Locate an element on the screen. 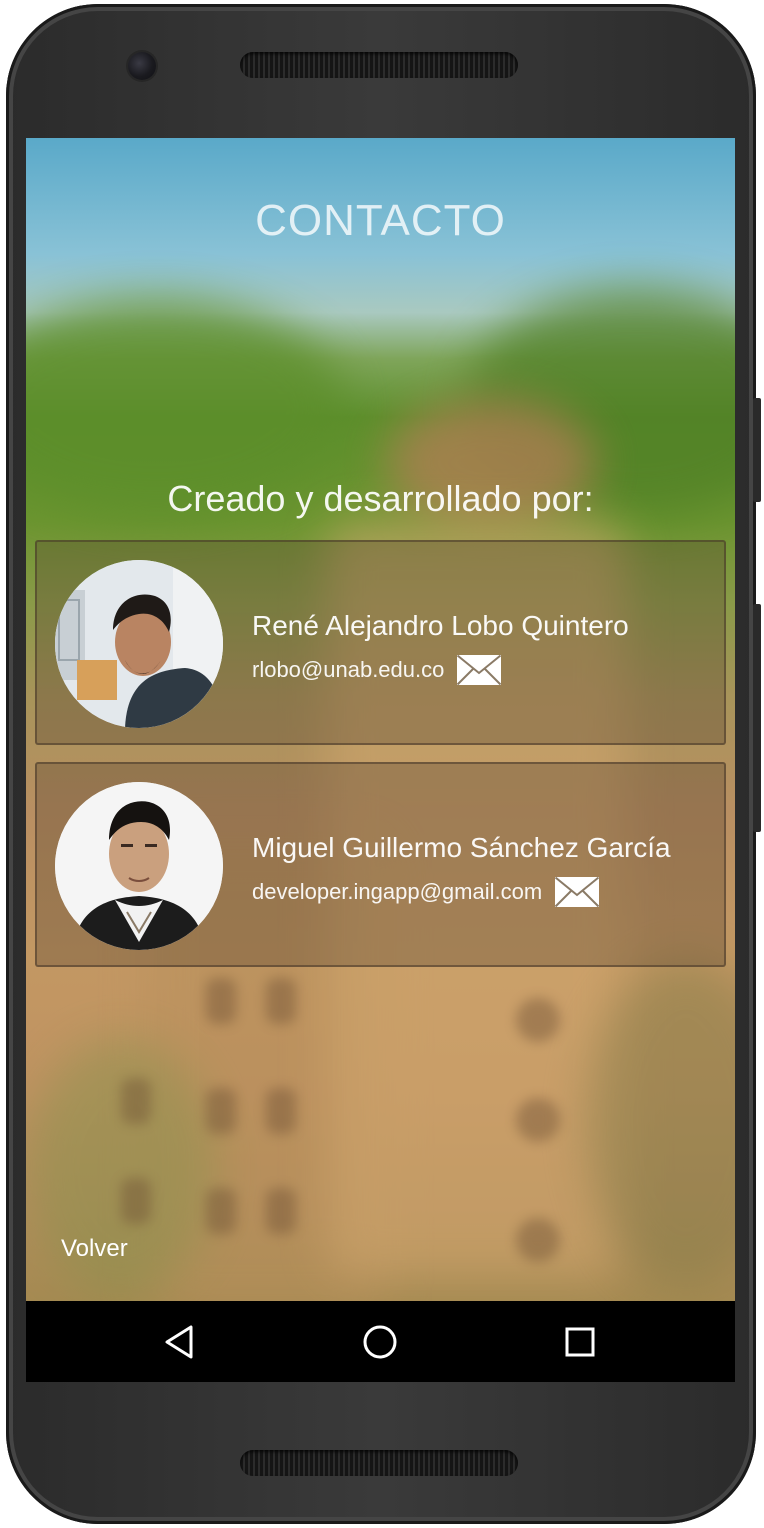 The width and height of the screenshot is (764, 1528). developer-email: developer.ingapp@gmail.com is located at coordinates (397, 892).